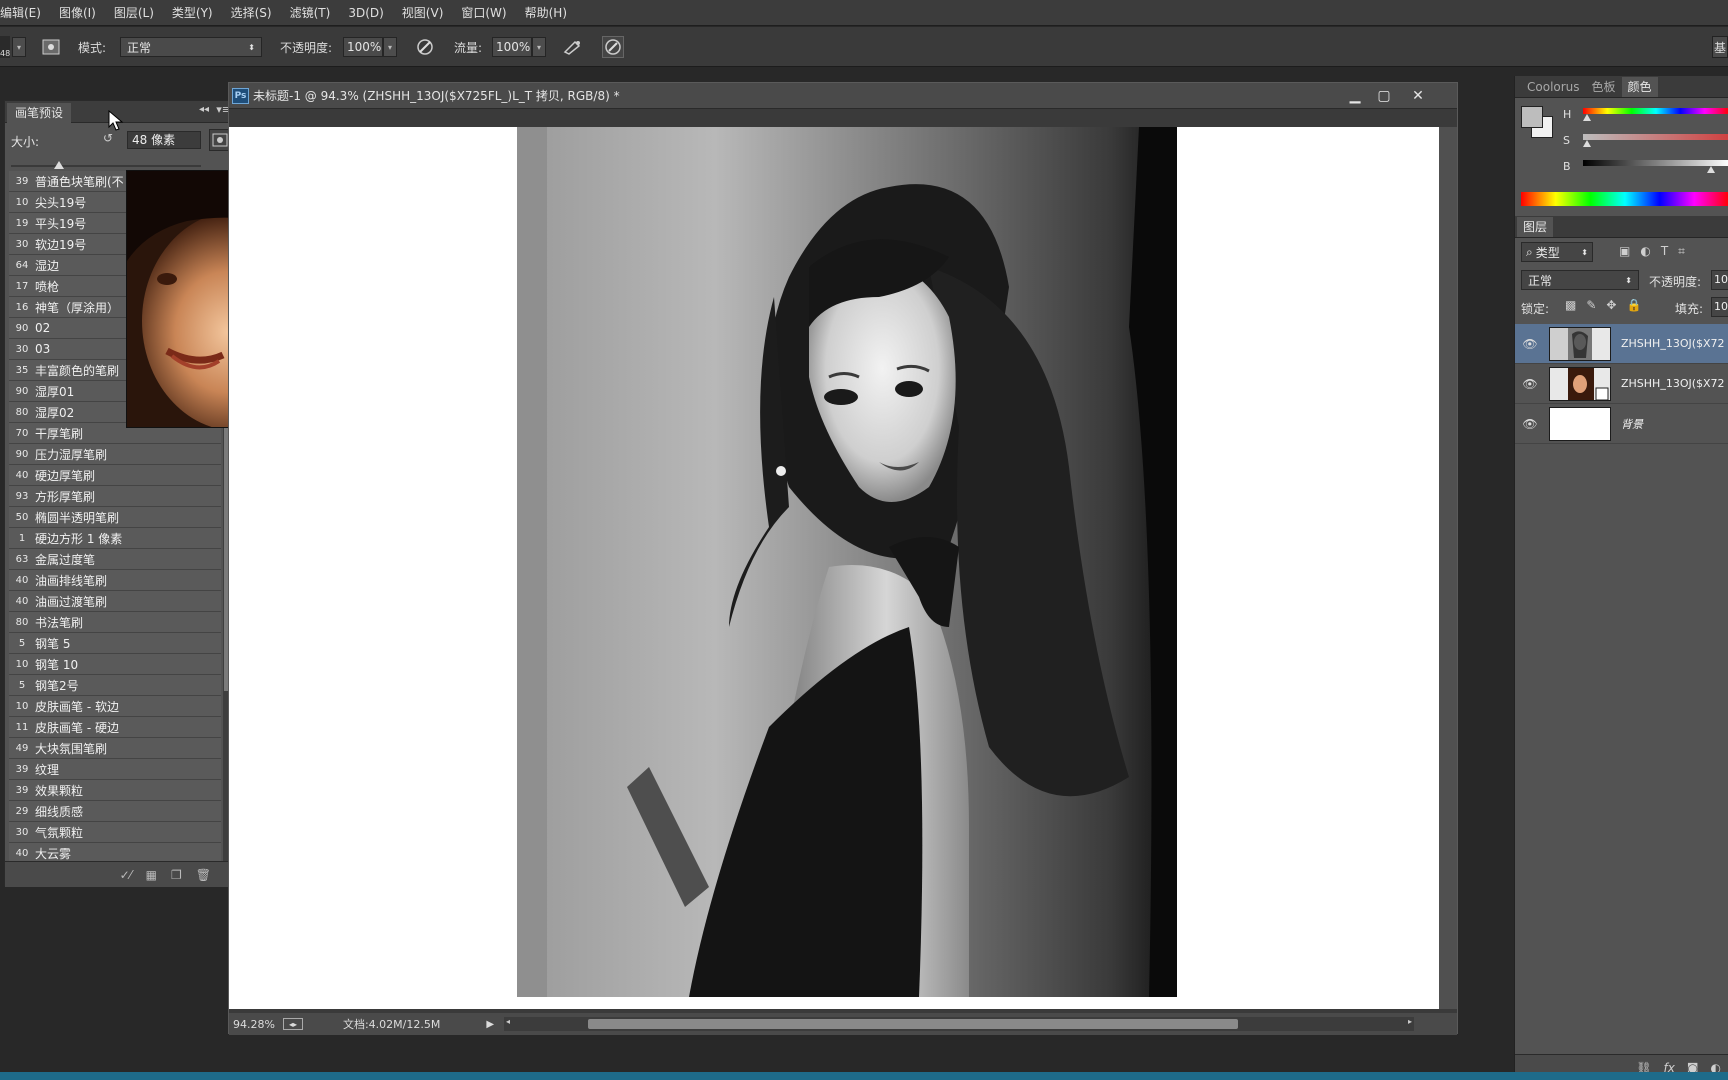  I want to click on lock-icons: ▩ ✎ ✥ 🔒, so click(1603, 305).